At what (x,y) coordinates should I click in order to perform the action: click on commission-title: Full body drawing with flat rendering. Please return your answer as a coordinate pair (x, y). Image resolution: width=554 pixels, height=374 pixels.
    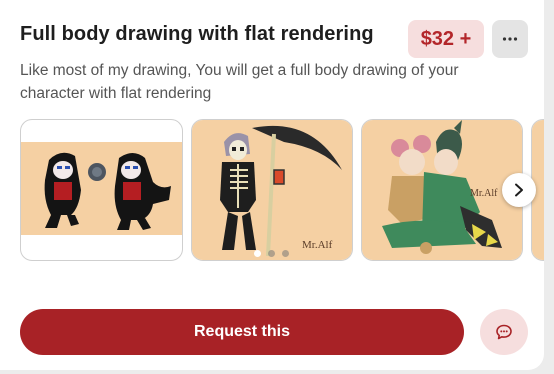
    Looking at the image, I should click on (197, 34).